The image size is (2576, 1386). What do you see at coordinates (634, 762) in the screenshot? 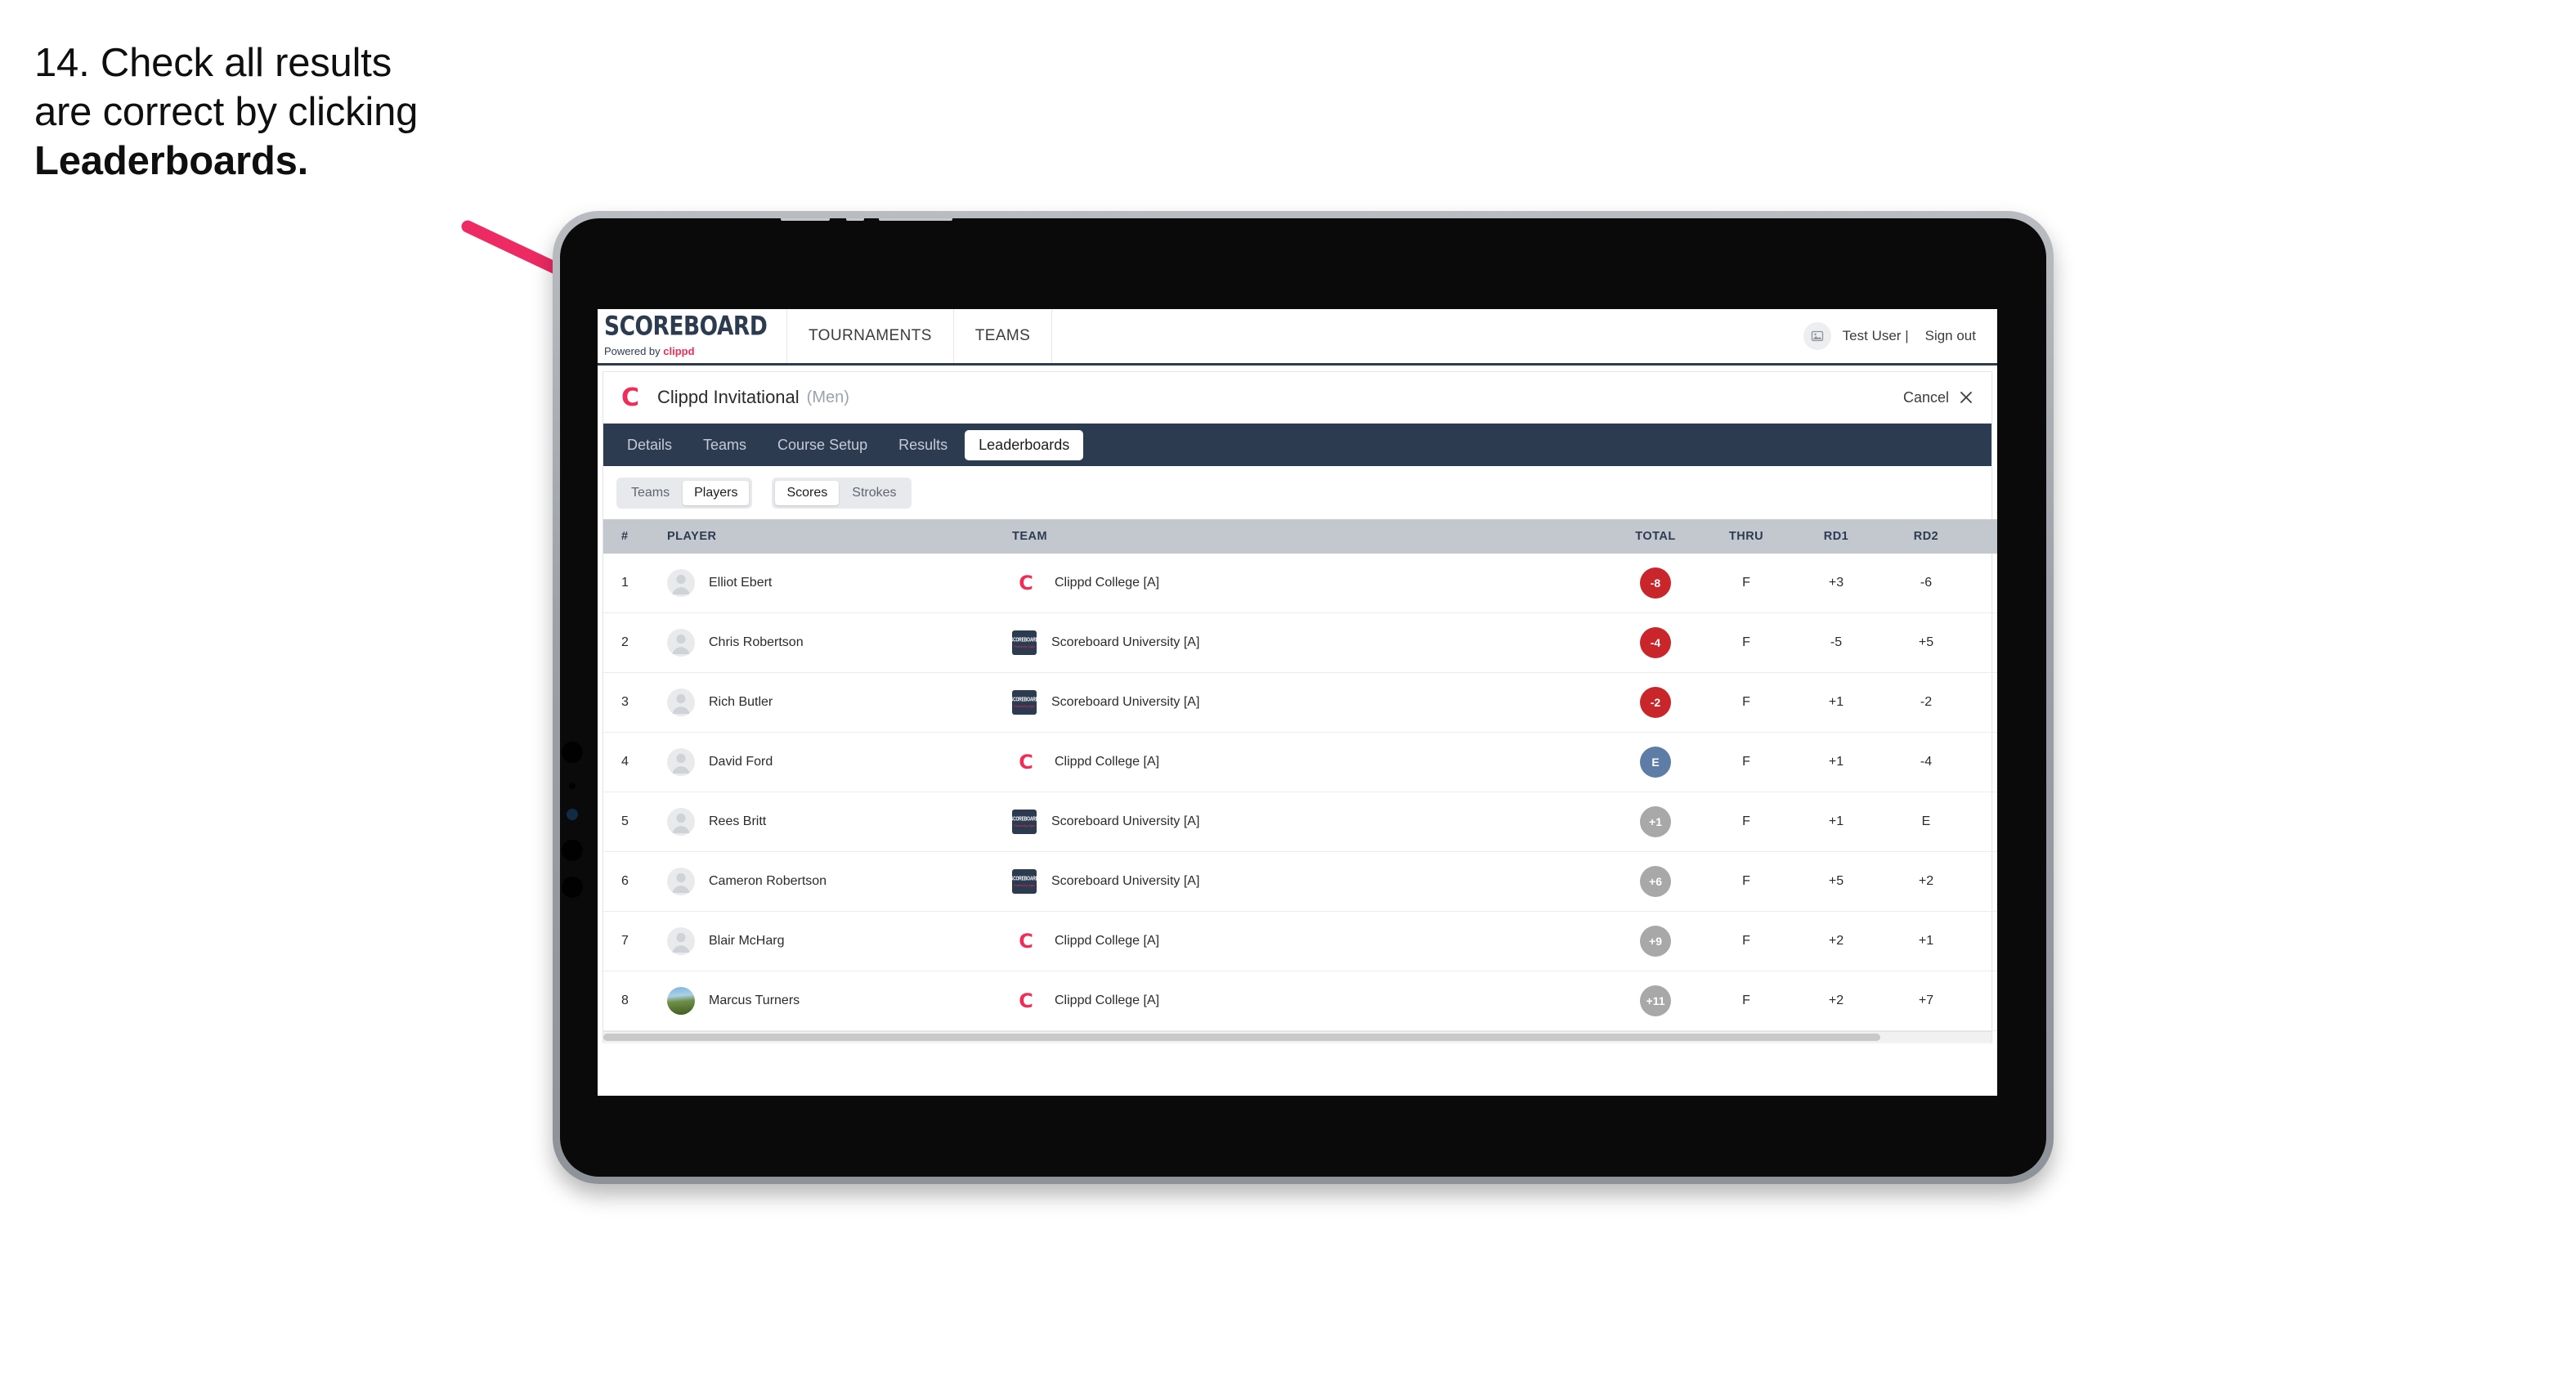
I see `cell-rank: 4` at bounding box center [634, 762].